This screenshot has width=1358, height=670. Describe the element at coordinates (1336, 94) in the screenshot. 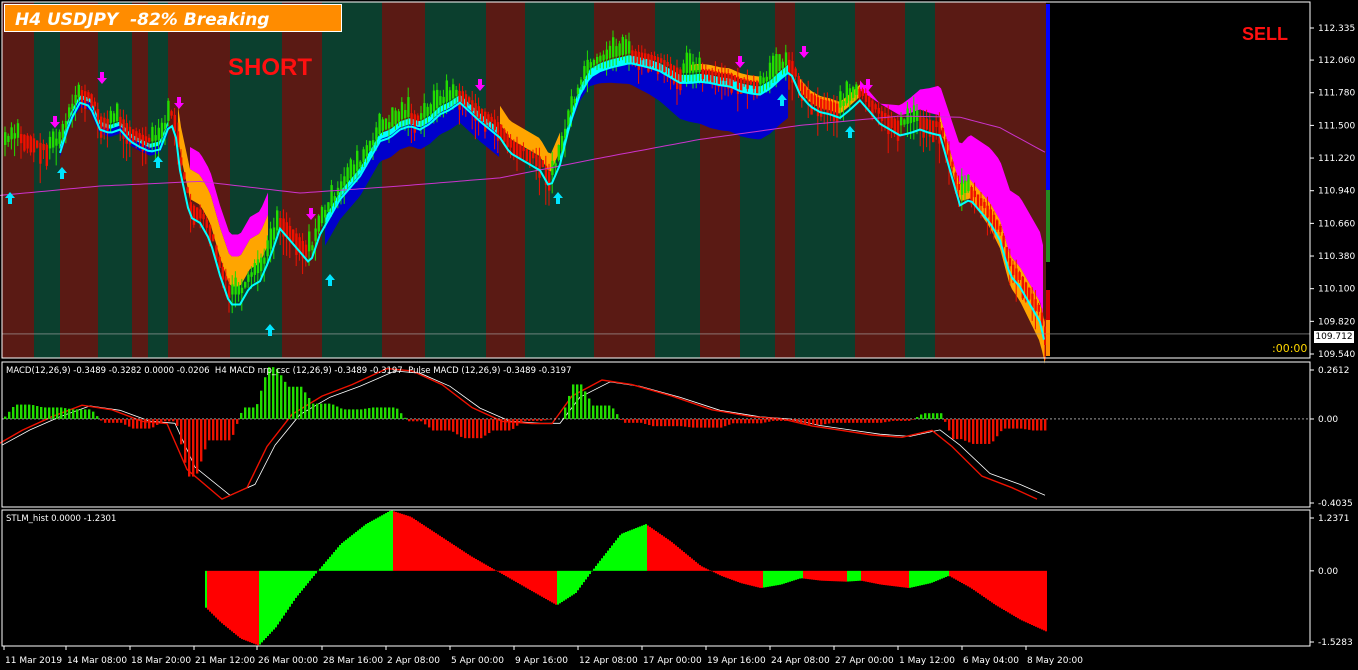

I see `price-tick-label: 111.780` at that location.